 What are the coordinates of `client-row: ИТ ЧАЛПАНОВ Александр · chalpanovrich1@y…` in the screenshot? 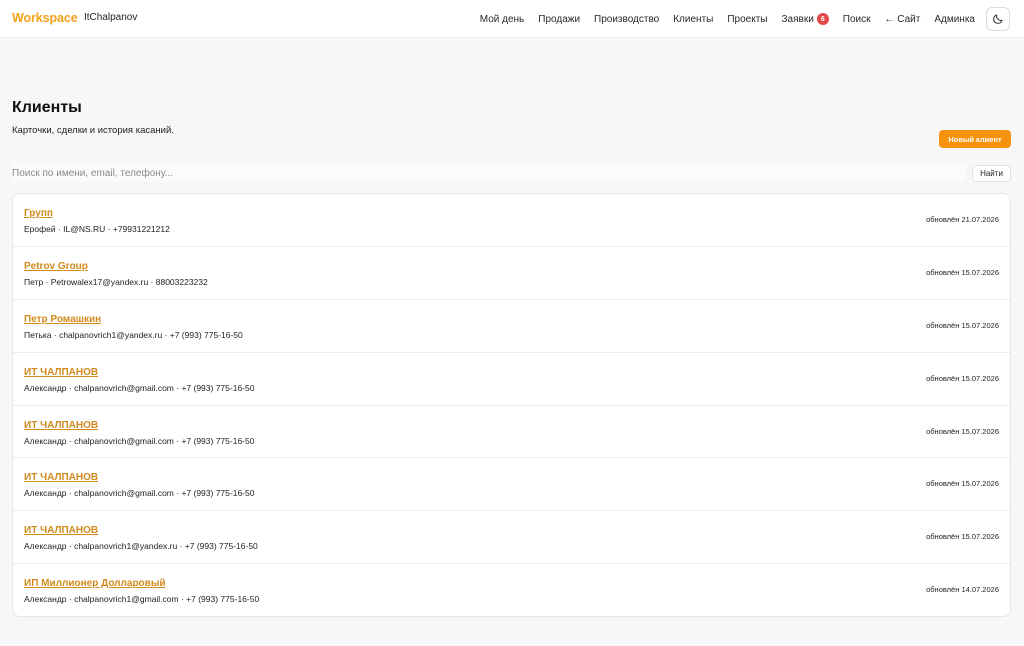 It's located at (511, 538).